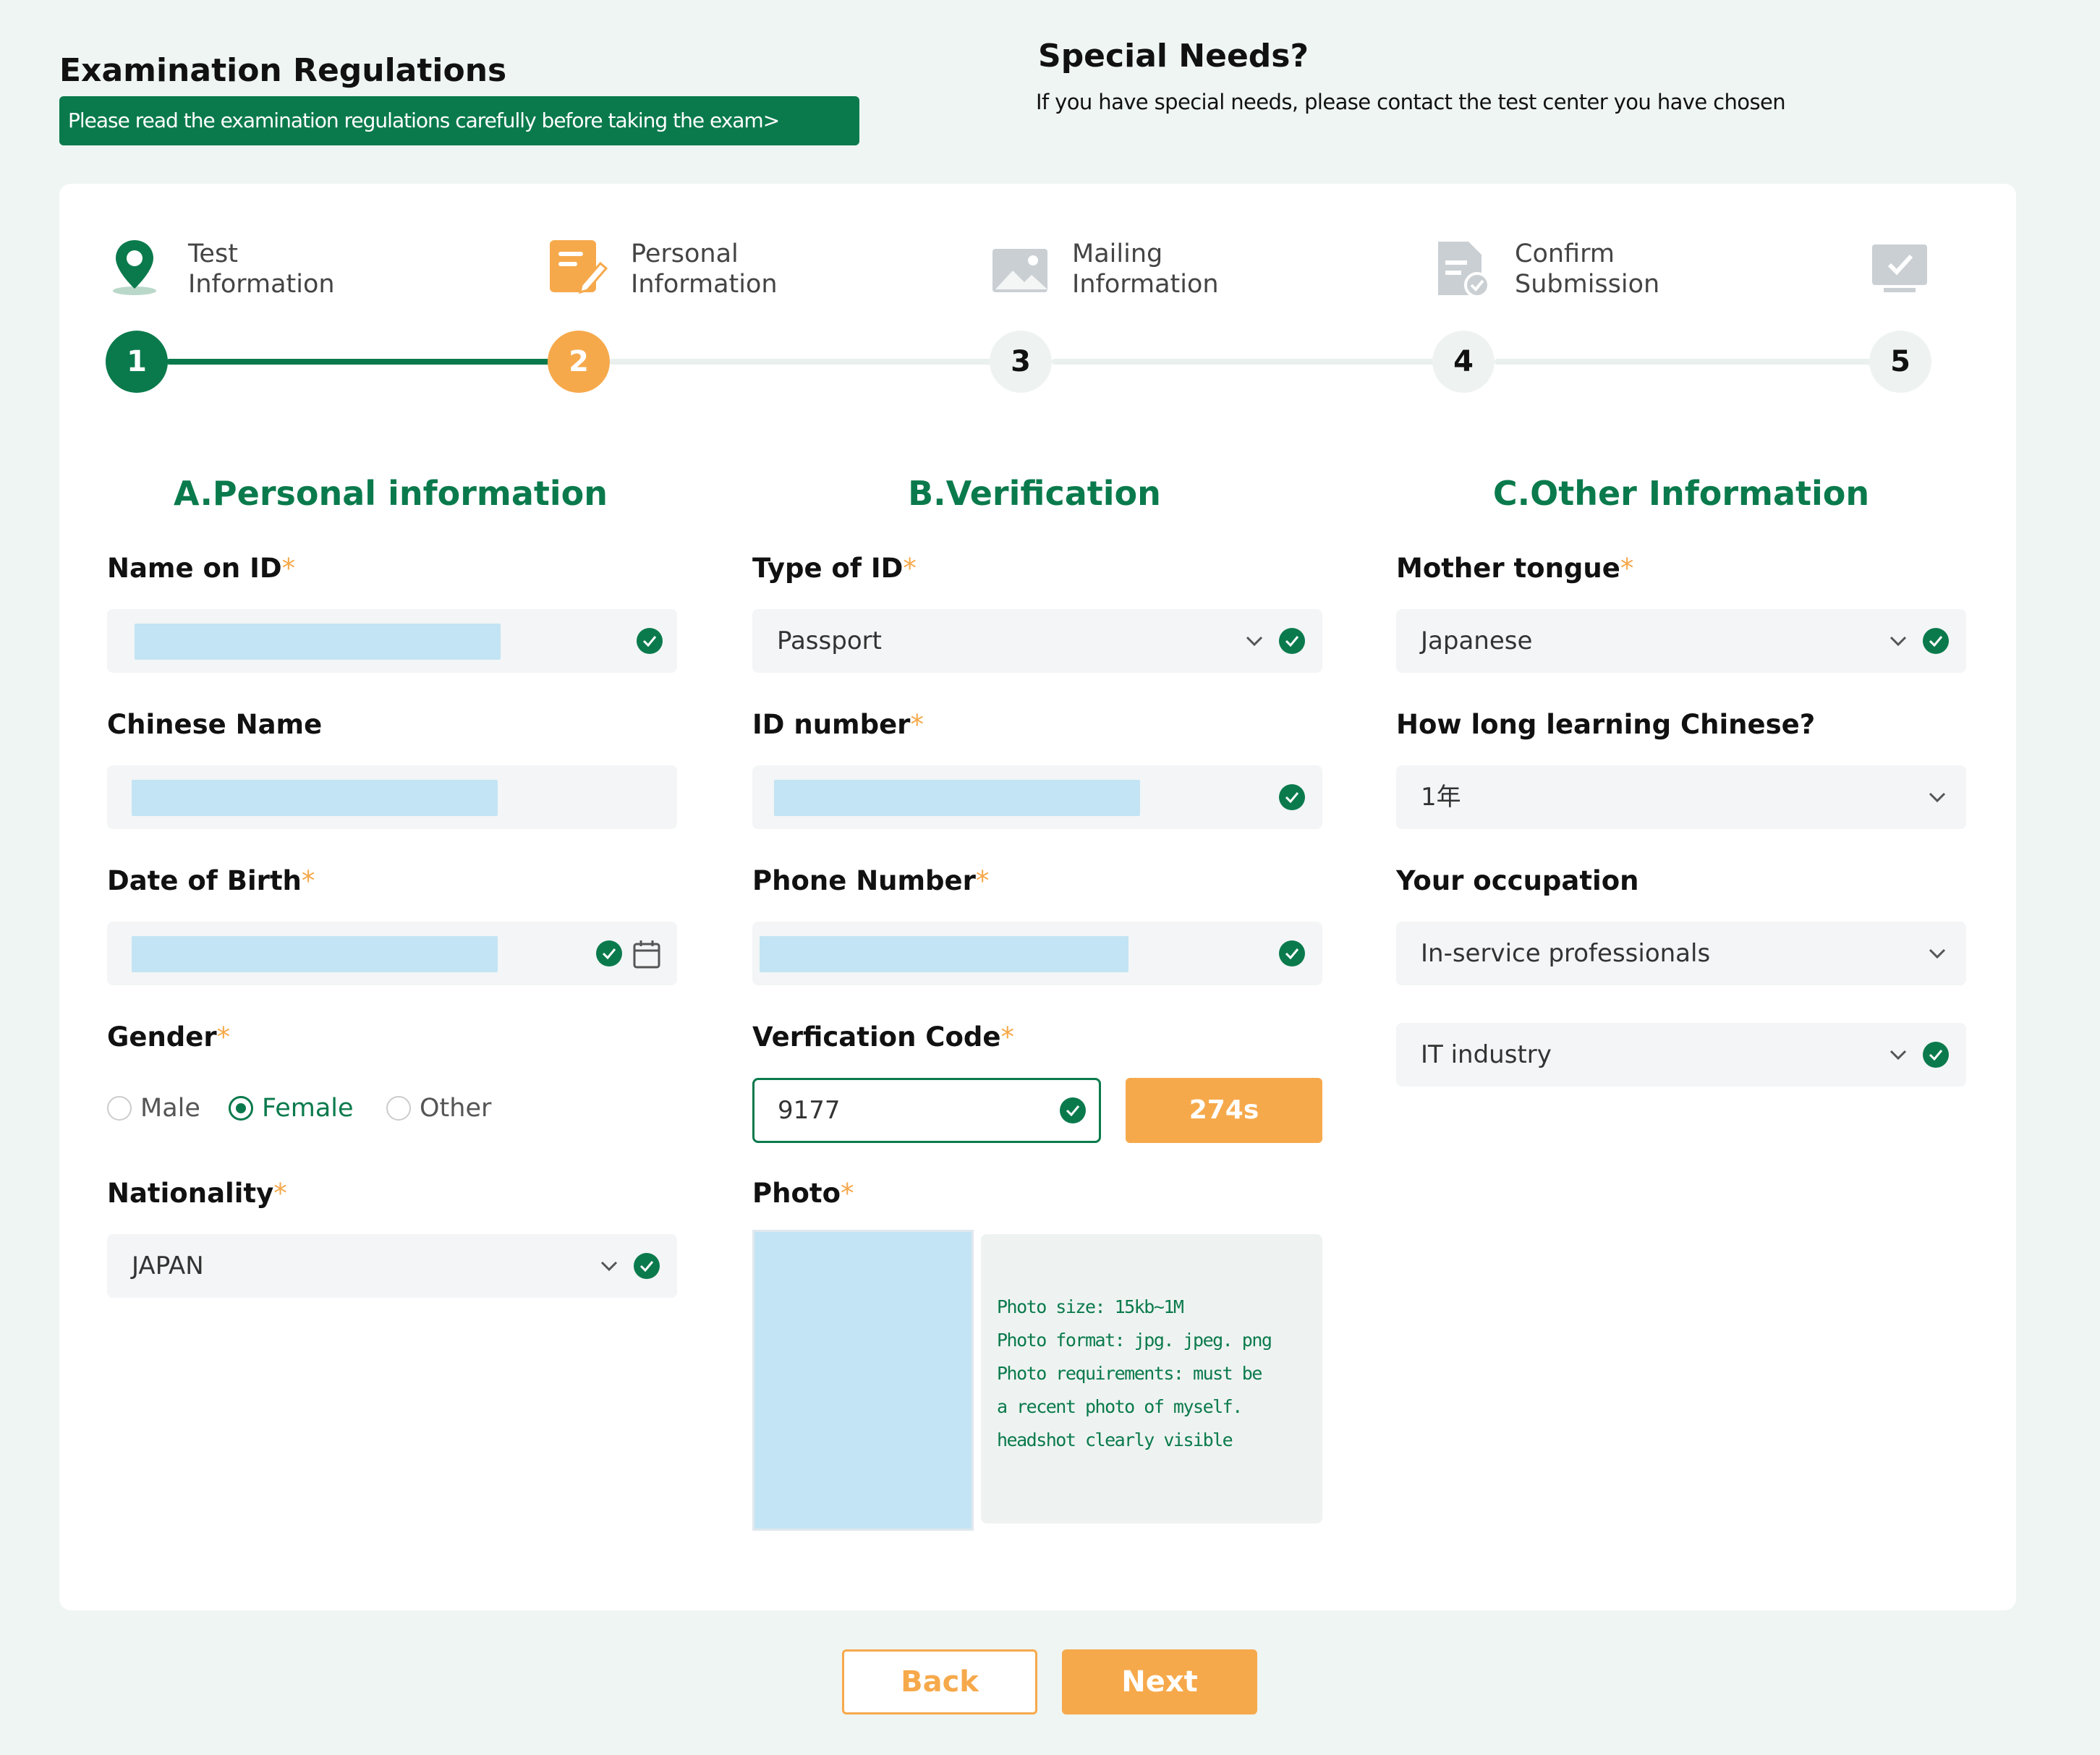 Image resolution: width=2100 pixels, height=1755 pixels. I want to click on step-circle-3: 3, so click(1021, 362).